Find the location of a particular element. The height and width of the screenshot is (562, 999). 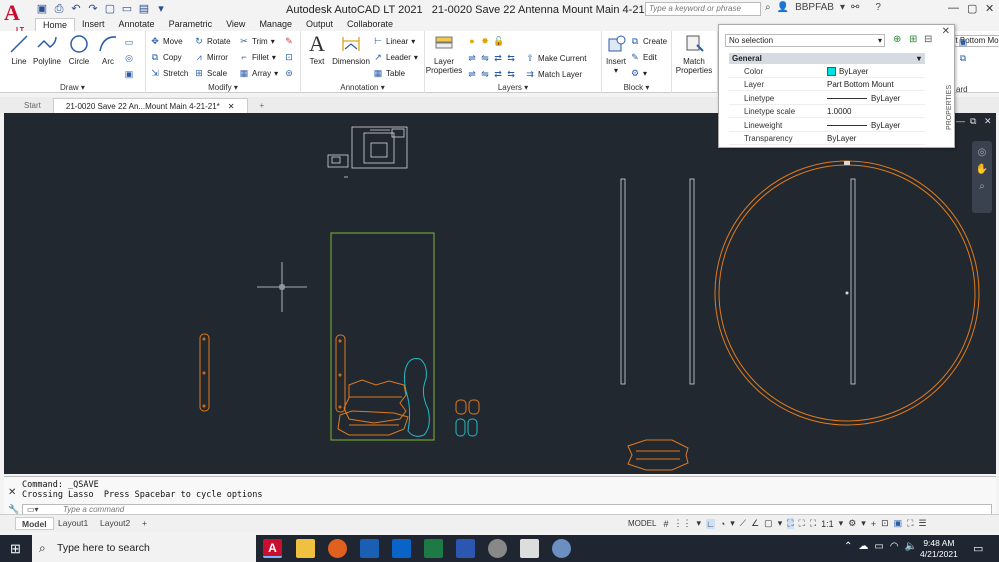

tab-annotate: Annotate is located at coordinates (137, 24).